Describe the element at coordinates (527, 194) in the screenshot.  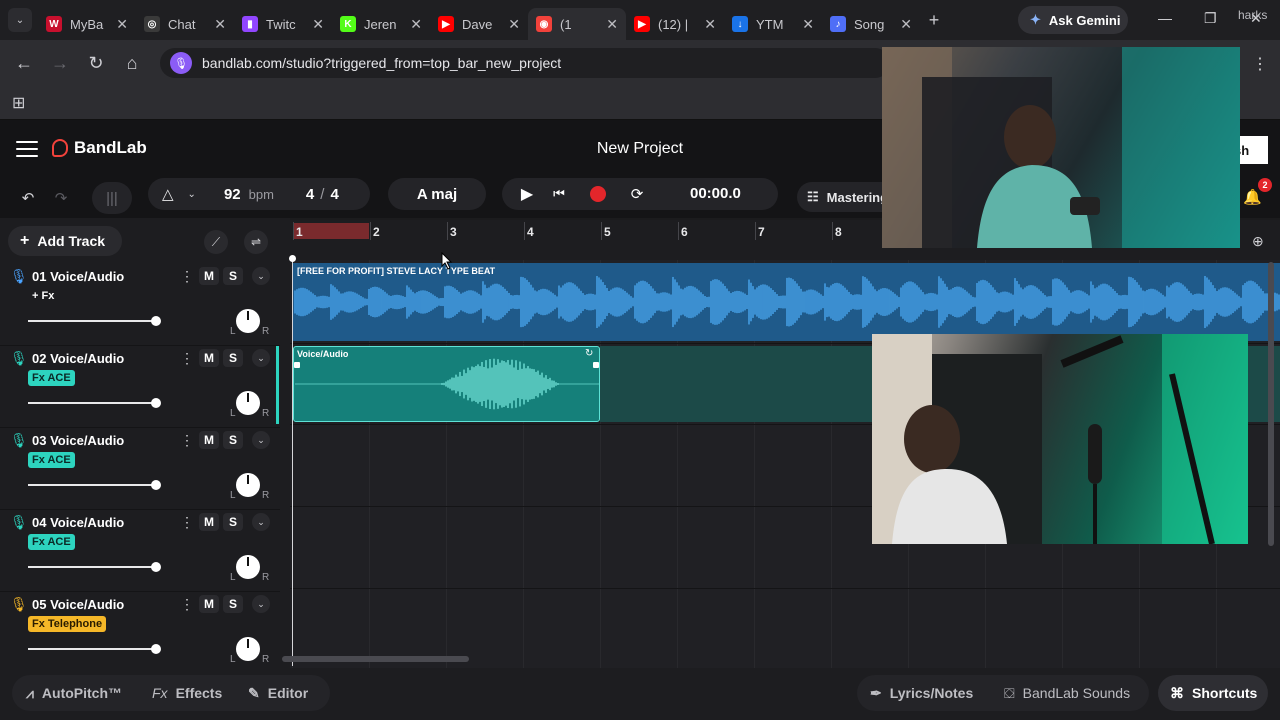
I see `play-icon: ▶` at that location.